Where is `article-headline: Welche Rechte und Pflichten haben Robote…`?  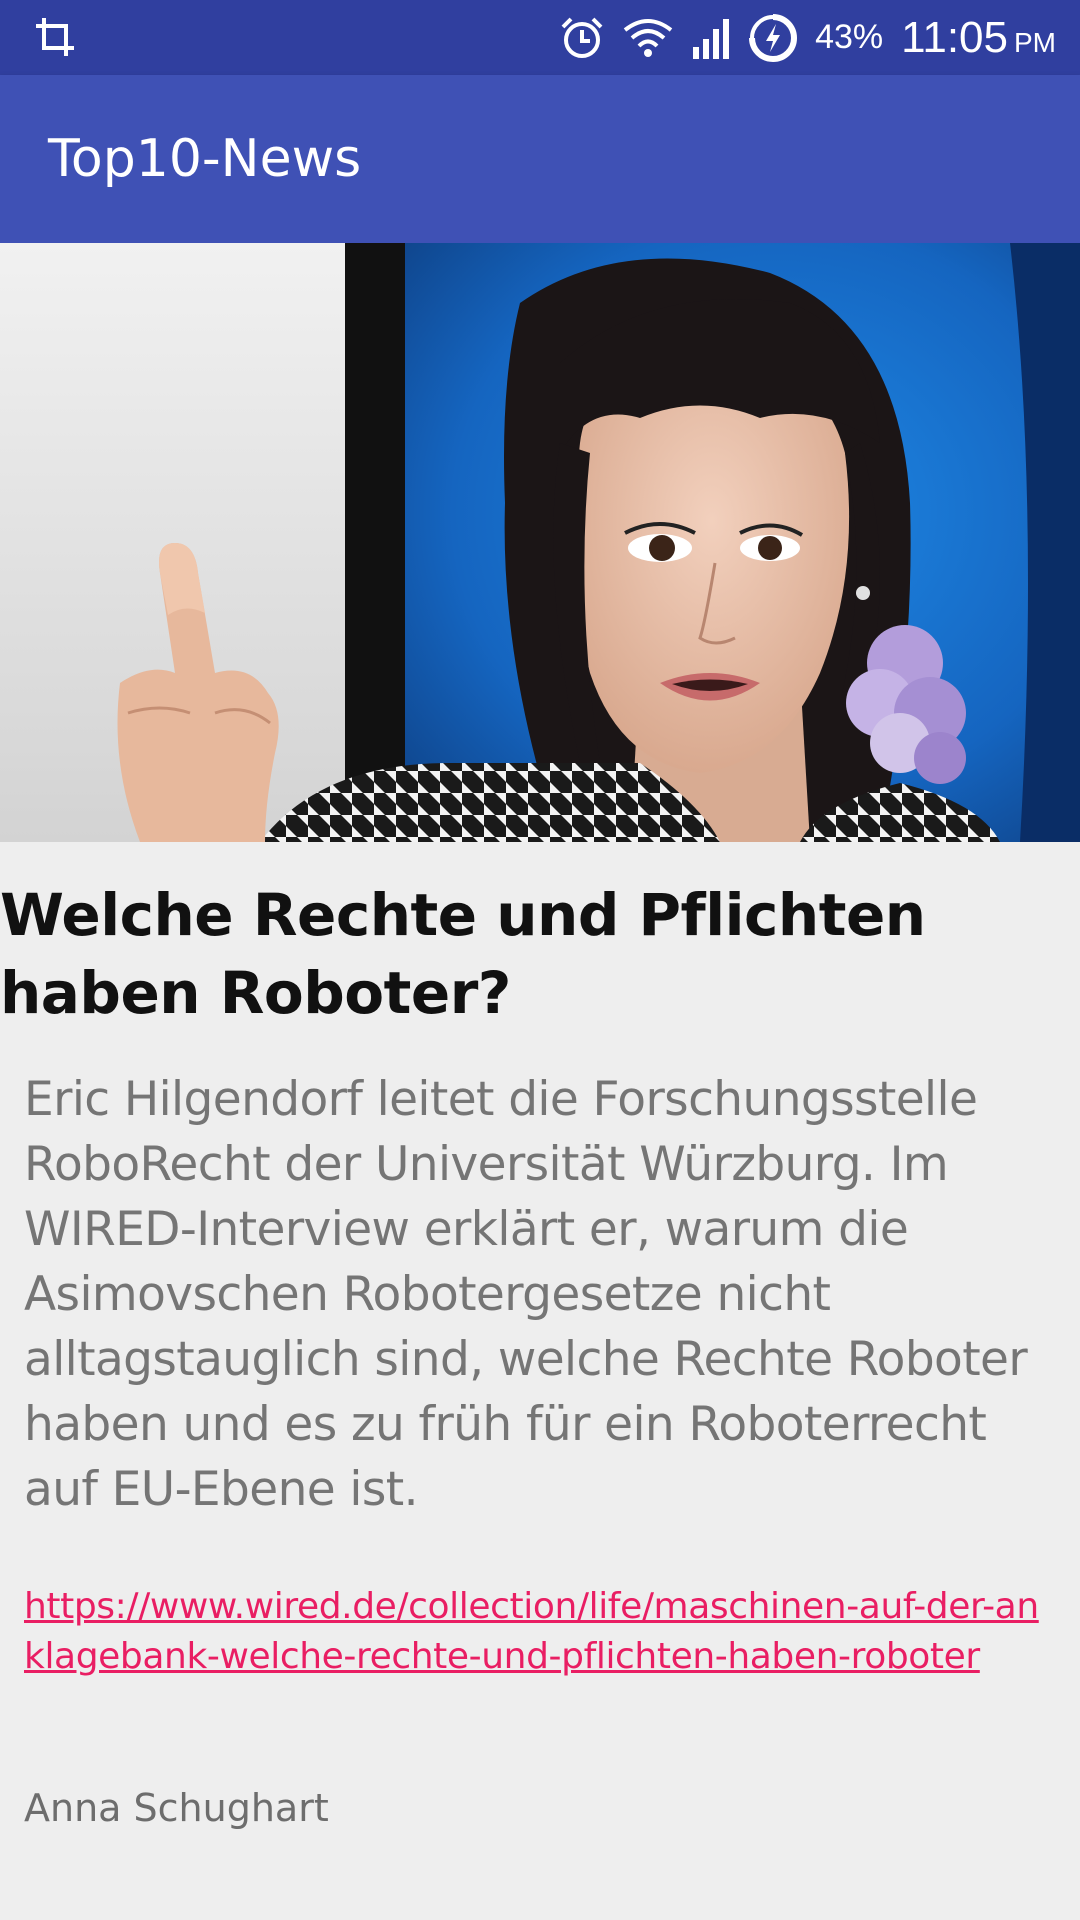
article-headline: Welche Rechte und Pflichten haben Robote… is located at coordinates (463, 954).